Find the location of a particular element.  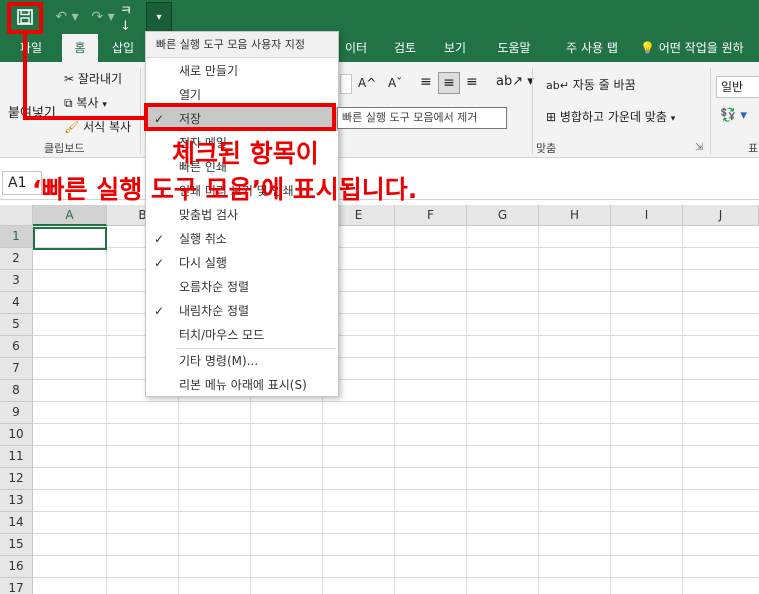

cut-label: 잘라내기 is located at coordinates (100, 79).